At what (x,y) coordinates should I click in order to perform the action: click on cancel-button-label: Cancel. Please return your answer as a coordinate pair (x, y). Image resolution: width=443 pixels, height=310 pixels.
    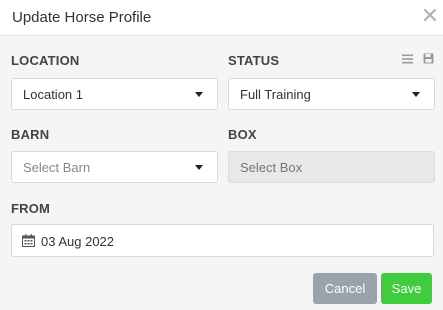
    Looking at the image, I should click on (345, 288).